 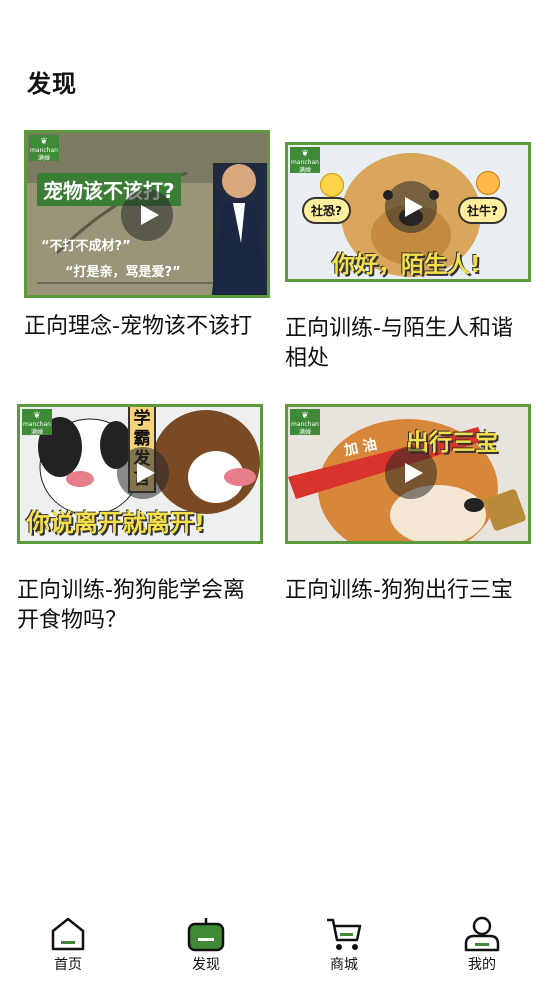 I want to click on tab-discover: 发现, so click(x=206, y=945).